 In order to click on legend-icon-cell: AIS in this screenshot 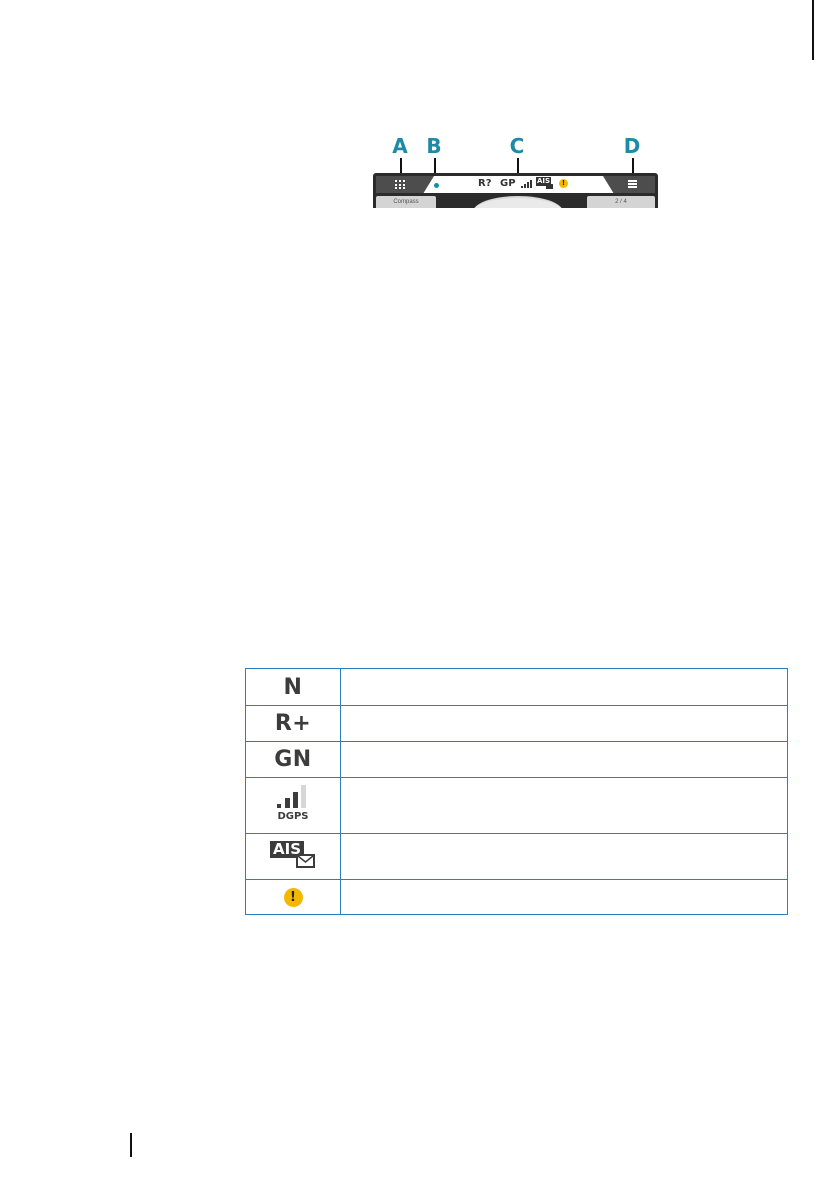, I will do `click(293, 856)`.